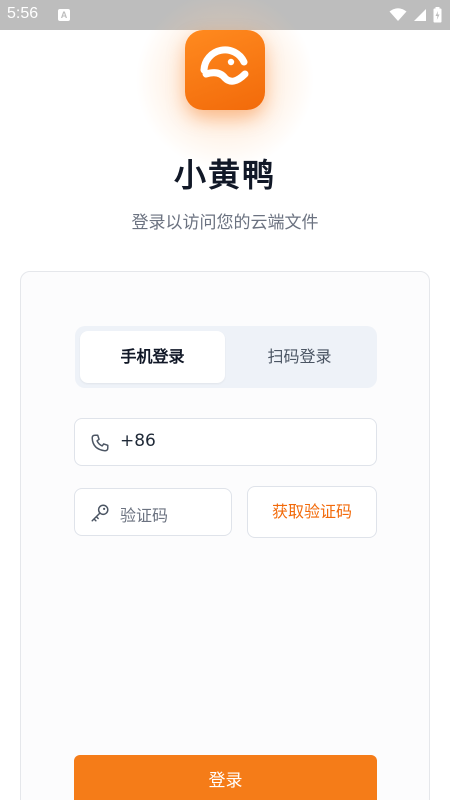 This screenshot has height=800, width=450. I want to click on app-subtitle: 登录以访问您的云端文件, so click(225, 223).